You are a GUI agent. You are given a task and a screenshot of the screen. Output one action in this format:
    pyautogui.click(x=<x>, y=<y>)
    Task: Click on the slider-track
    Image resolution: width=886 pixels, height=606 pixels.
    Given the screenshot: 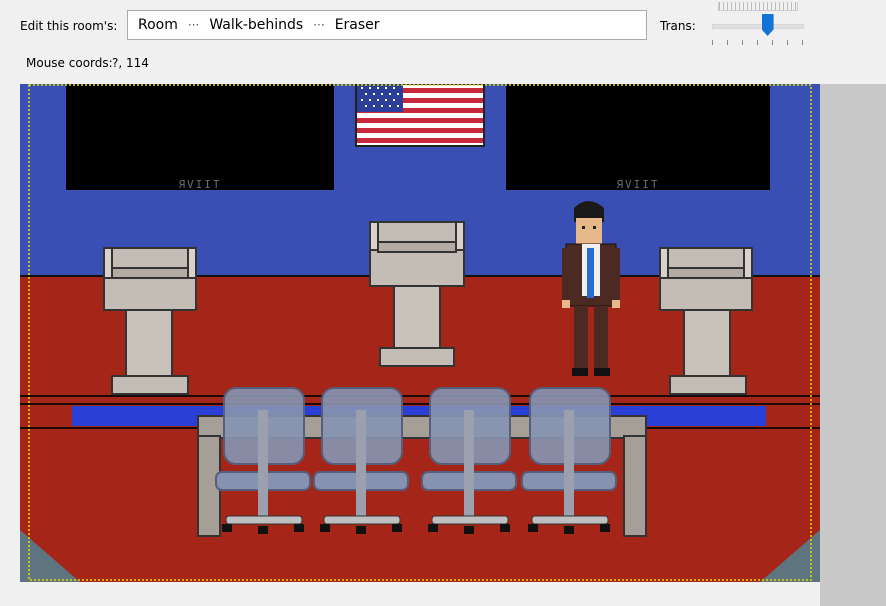 What is the action you would take?
    pyautogui.click(x=758, y=26)
    